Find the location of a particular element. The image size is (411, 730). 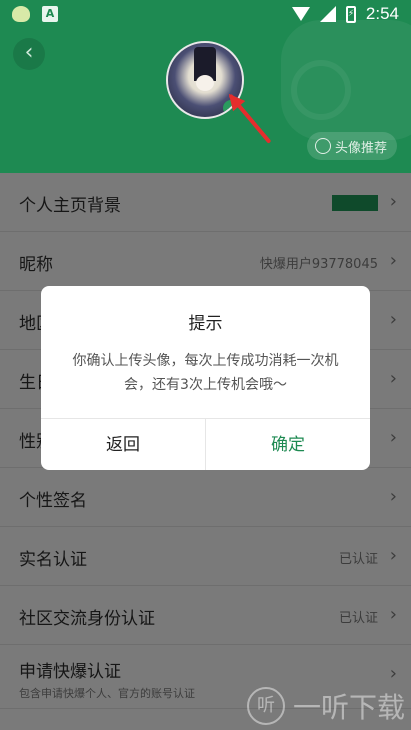

dialog-buttons: 返回 确定 is located at coordinates (205, 444).